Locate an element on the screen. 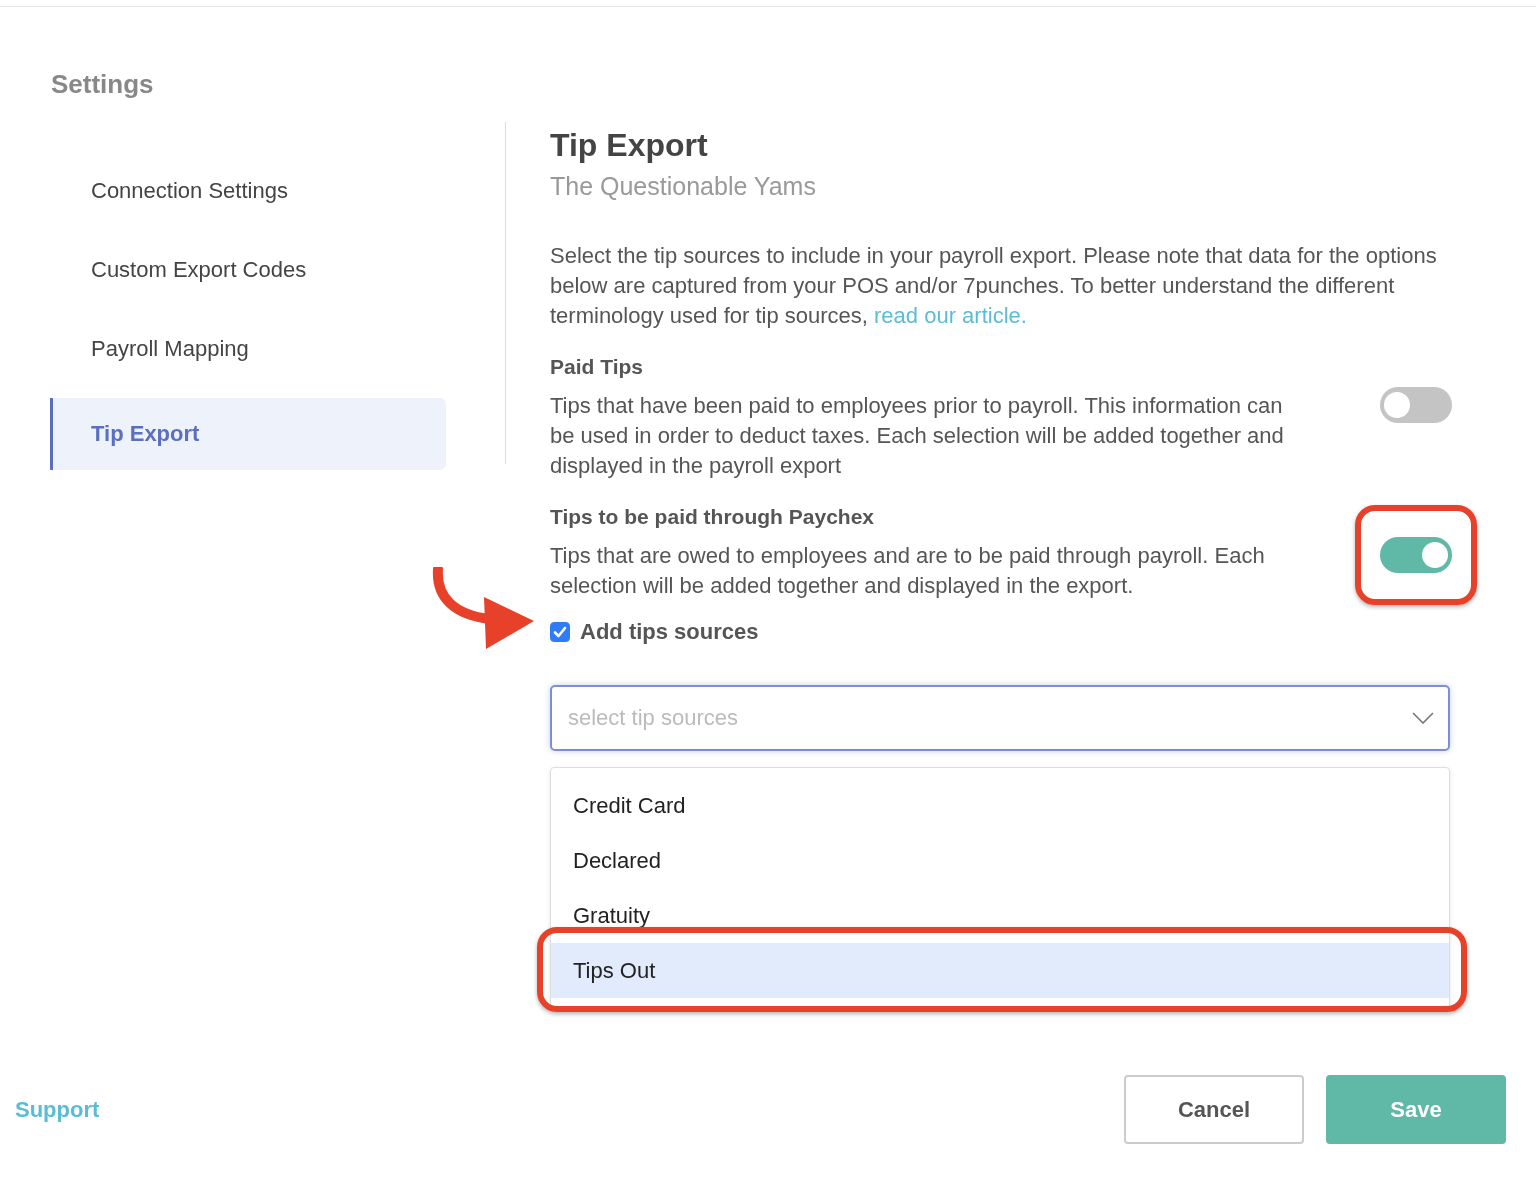 This screenshot has height=1182, width=1536. checkbox is located at coordinates (560, 632).